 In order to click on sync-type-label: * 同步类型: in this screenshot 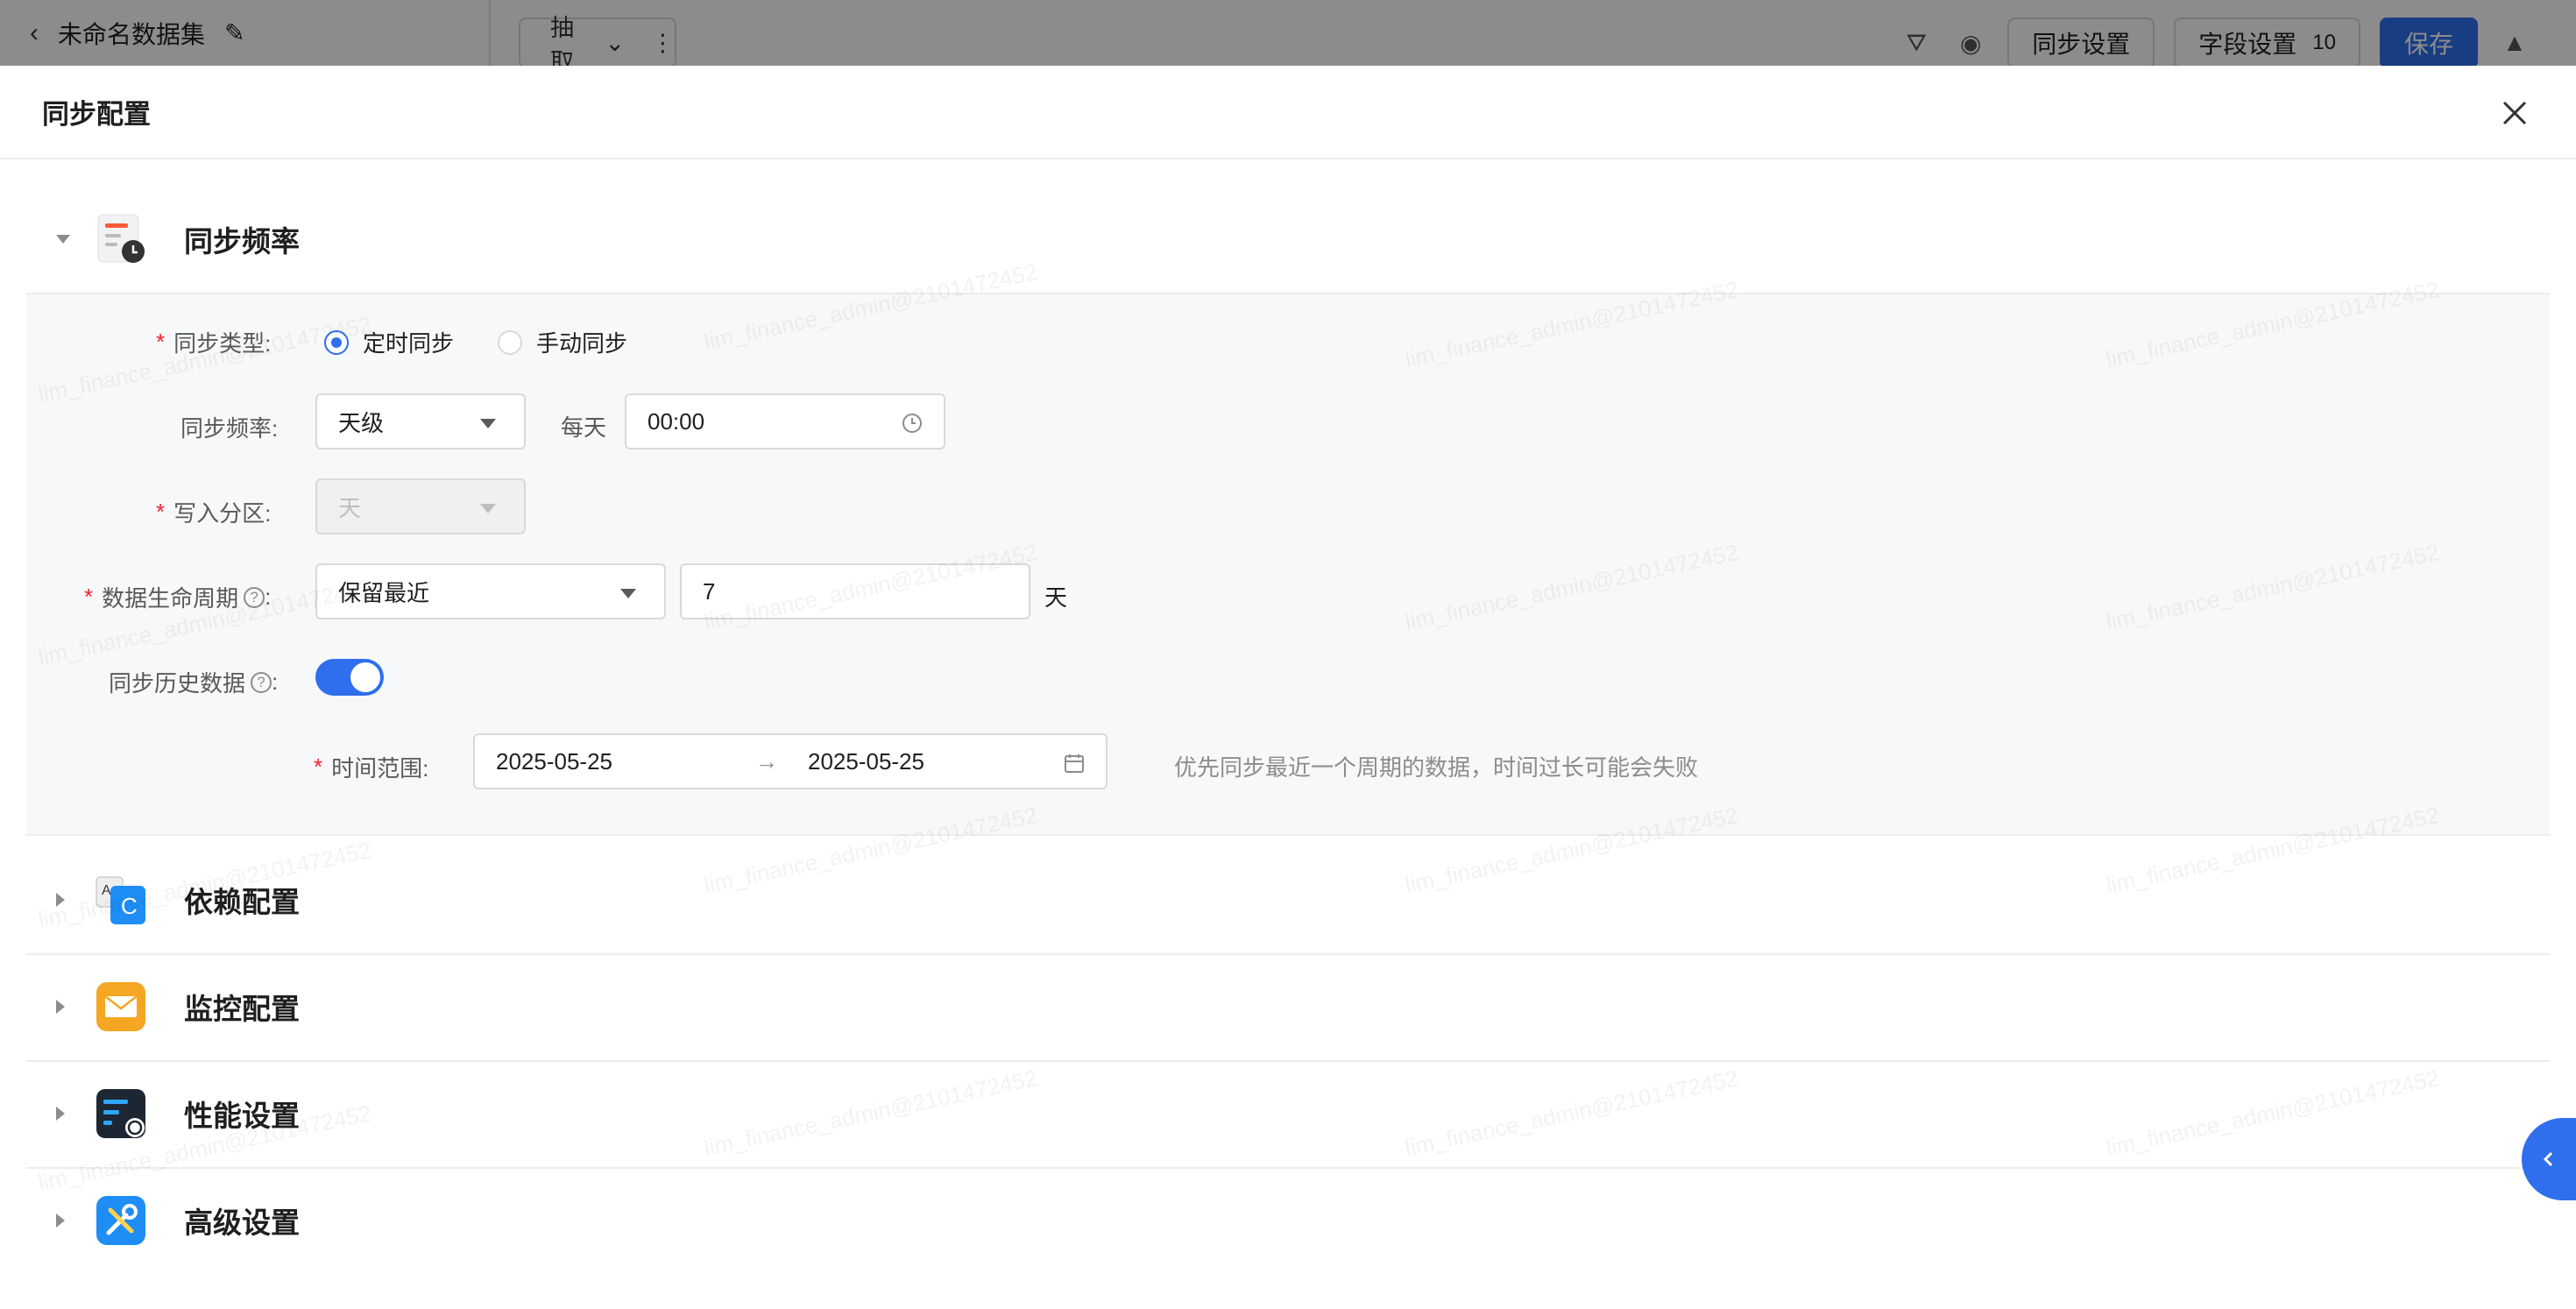, I will do `click(213, 342)`.